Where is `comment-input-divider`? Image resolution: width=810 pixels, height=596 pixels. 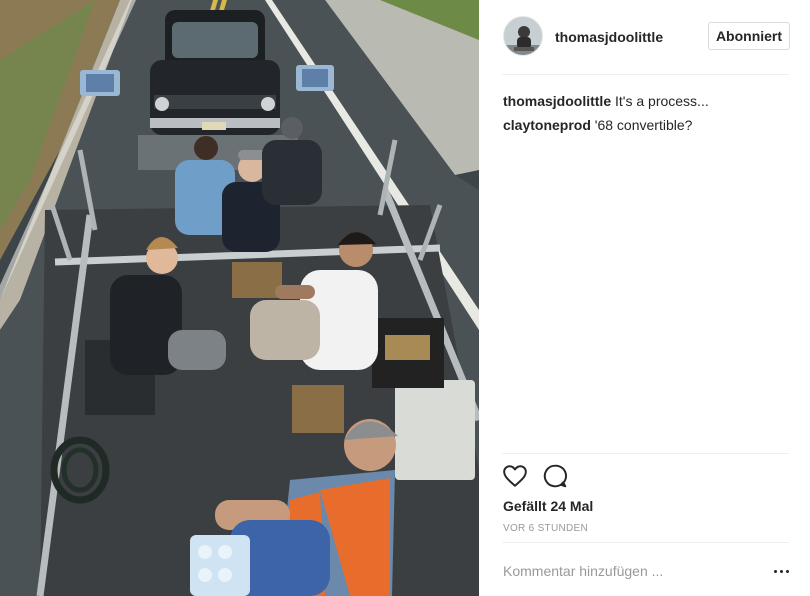 comment-input-divider is located at coordinates (645, 542).